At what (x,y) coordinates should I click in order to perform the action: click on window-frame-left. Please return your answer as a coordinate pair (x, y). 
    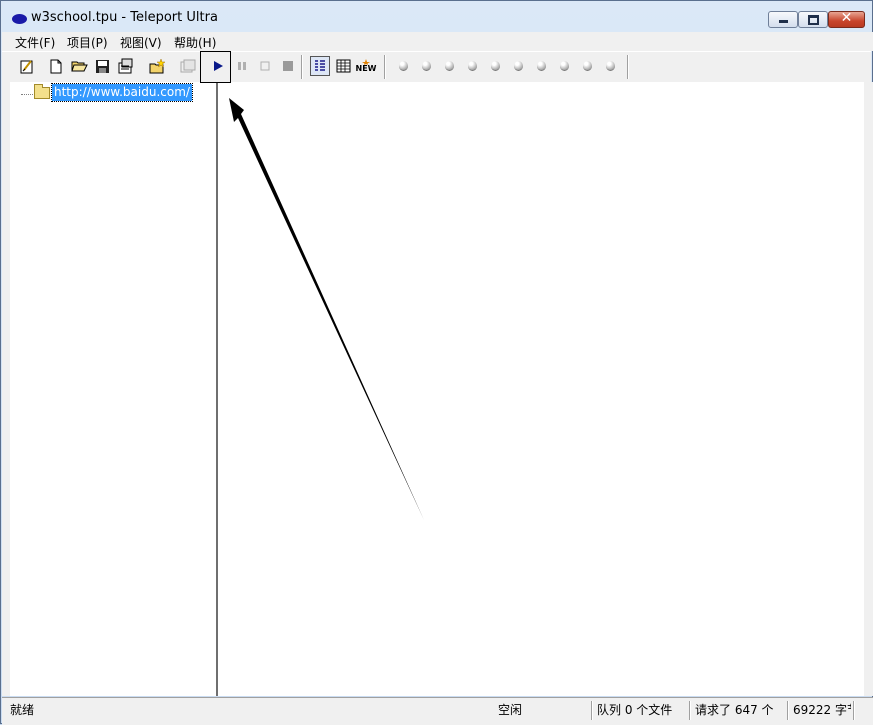
    Looking at the image, I should click on (6, 389).